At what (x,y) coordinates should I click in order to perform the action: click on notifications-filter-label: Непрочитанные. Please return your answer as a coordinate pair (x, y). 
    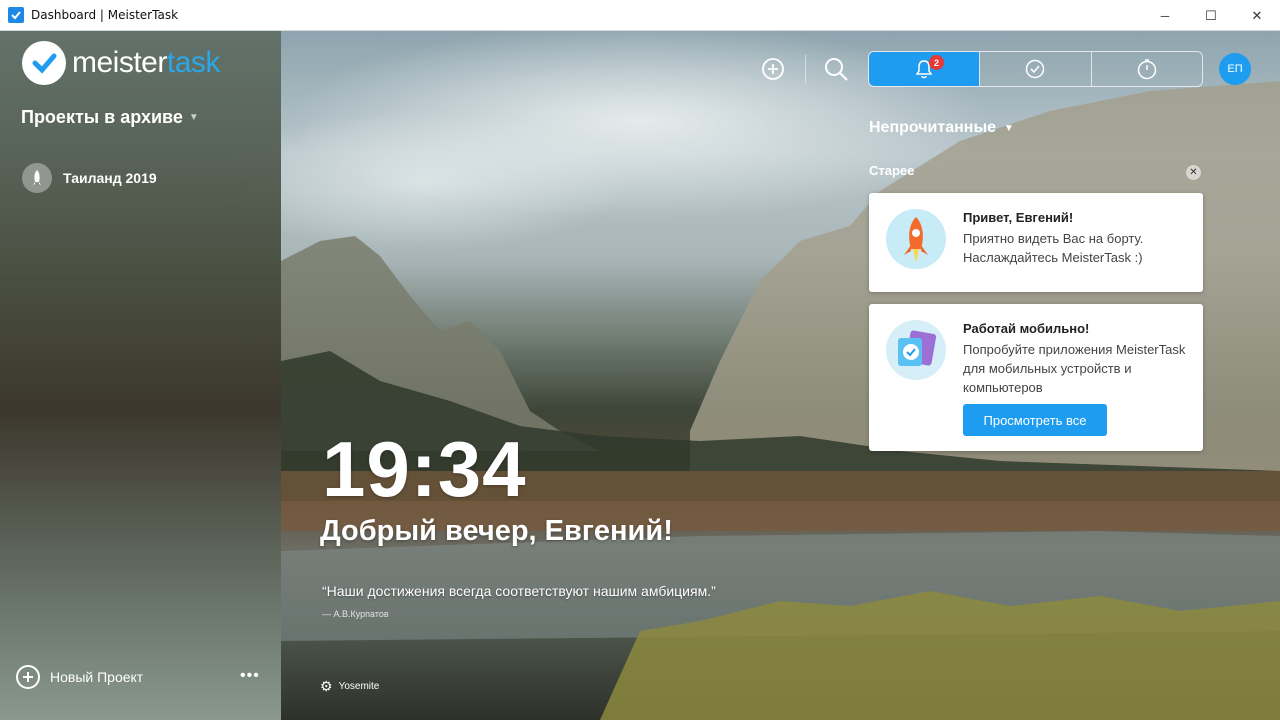
    Looking at the image, I should click on (933, 127).